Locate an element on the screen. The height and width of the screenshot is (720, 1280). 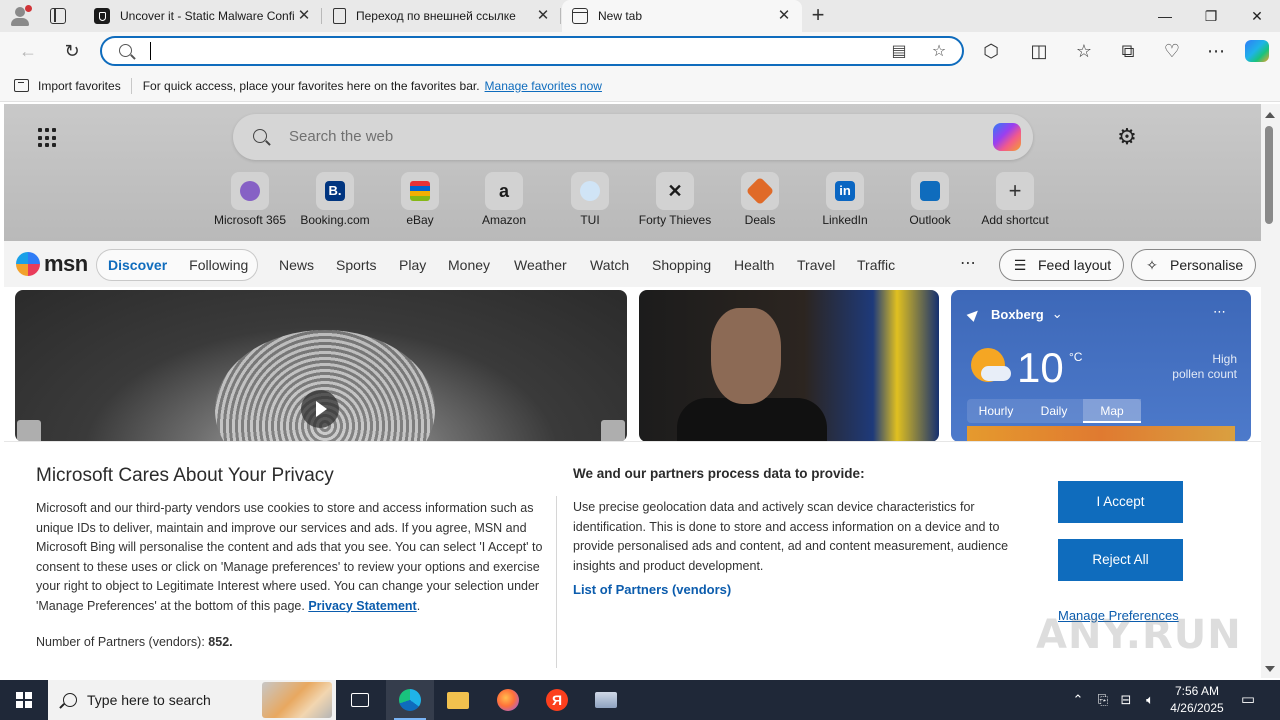
back-button: ← is located at coordinates (28, 51).